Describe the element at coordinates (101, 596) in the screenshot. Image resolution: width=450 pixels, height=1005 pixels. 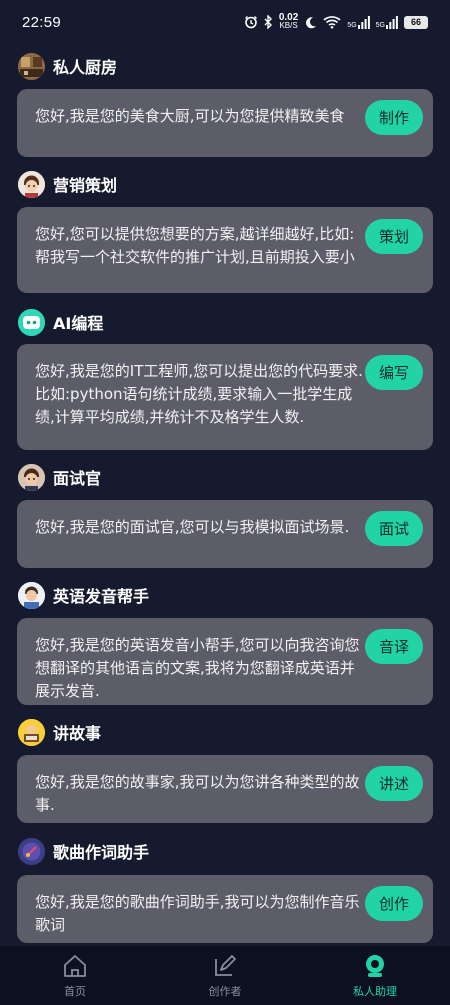
I see `assistant-title: 英语发音帮手` at that location.